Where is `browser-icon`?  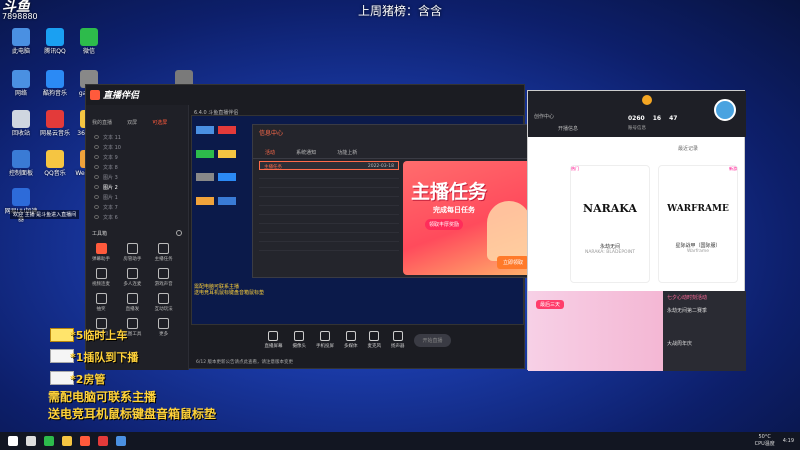
browser-icon is located at coordinates (121, 441).